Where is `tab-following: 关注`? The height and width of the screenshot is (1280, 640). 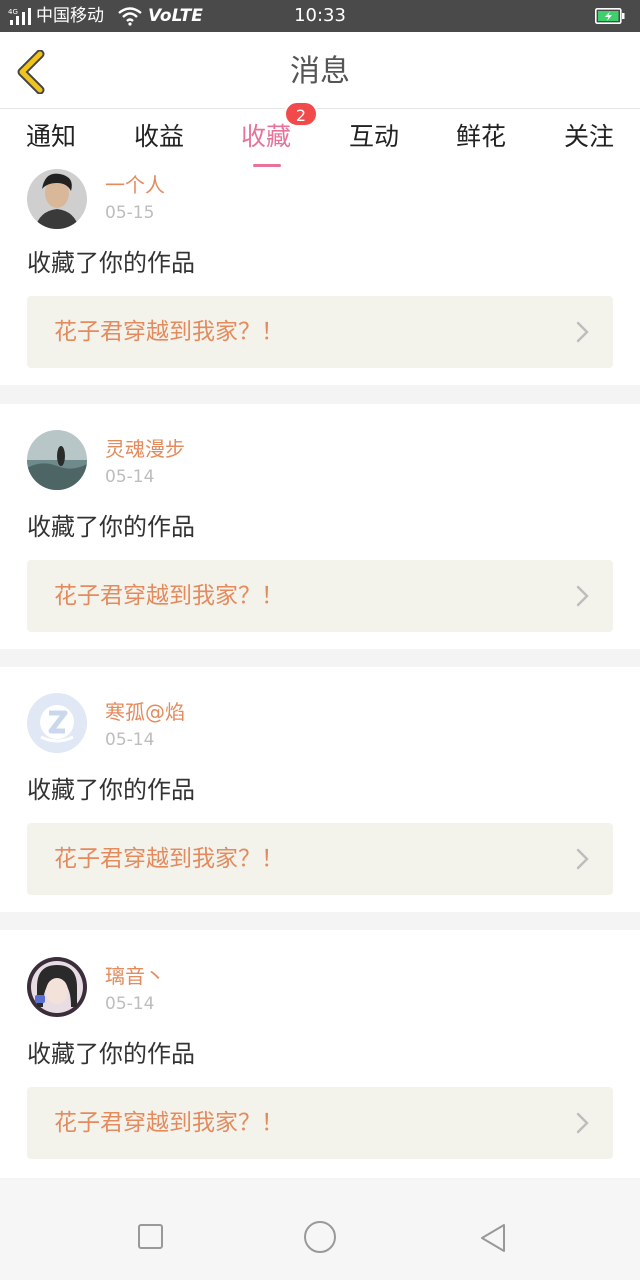 tab-following: 关注 is located at coordinates (589, 137).